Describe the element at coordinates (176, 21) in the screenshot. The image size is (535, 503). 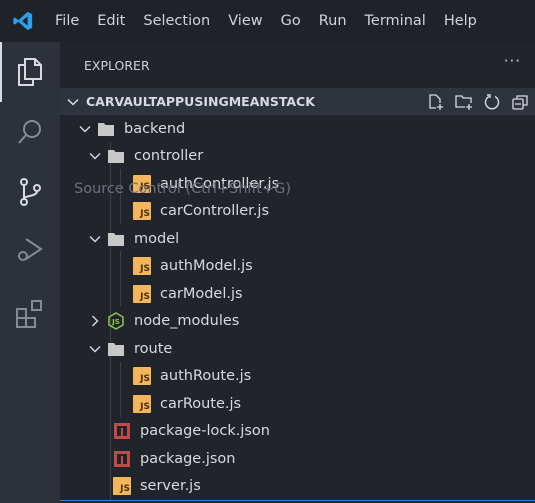
I see `menu-selection: Selection` at that location.